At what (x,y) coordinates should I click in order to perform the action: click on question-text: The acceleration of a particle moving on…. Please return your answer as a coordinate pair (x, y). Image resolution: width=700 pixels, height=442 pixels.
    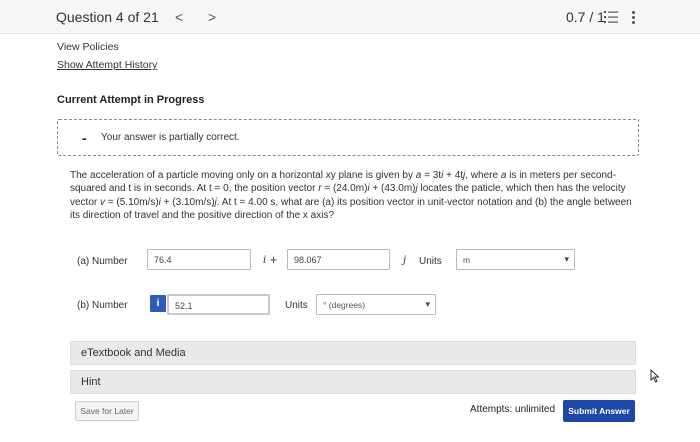
    Looking at the image, I should click on (351, 196).